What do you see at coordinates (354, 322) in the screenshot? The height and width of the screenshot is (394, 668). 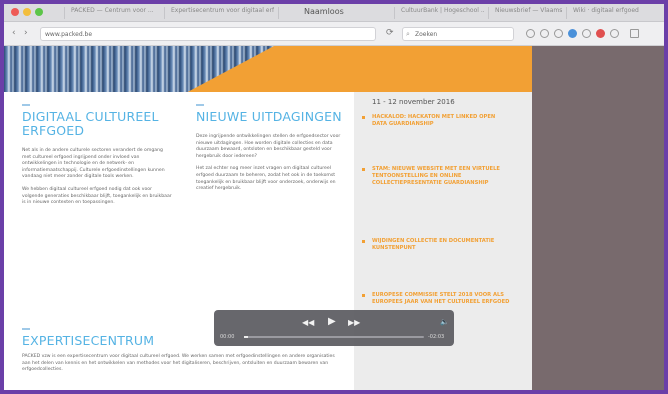 I see `fast-forward-button: ▶▶` at bounding box center [354, 322].